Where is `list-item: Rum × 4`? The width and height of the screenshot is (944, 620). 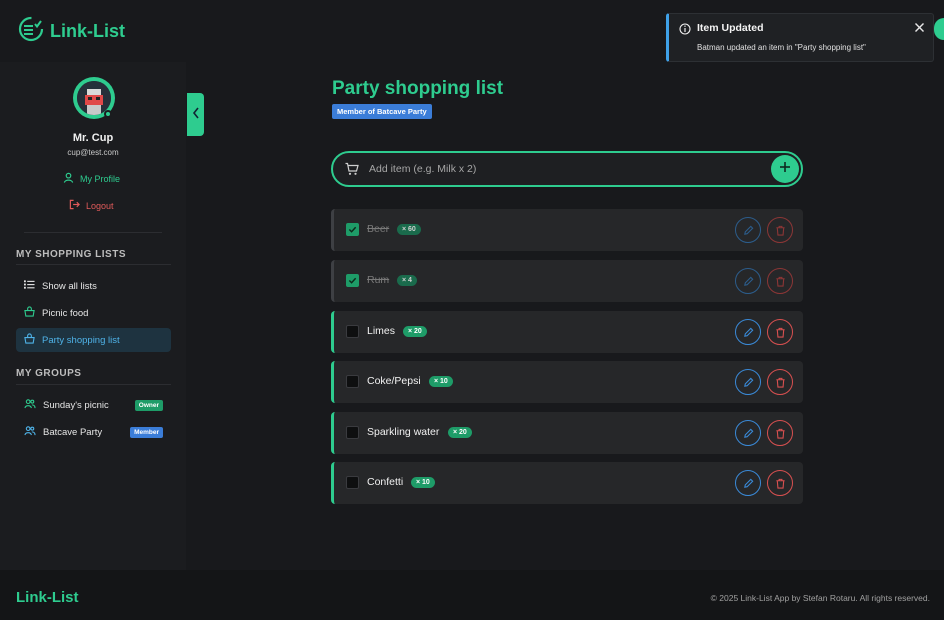
list-item: Rum × 4 is located at coordinates (567, 281).